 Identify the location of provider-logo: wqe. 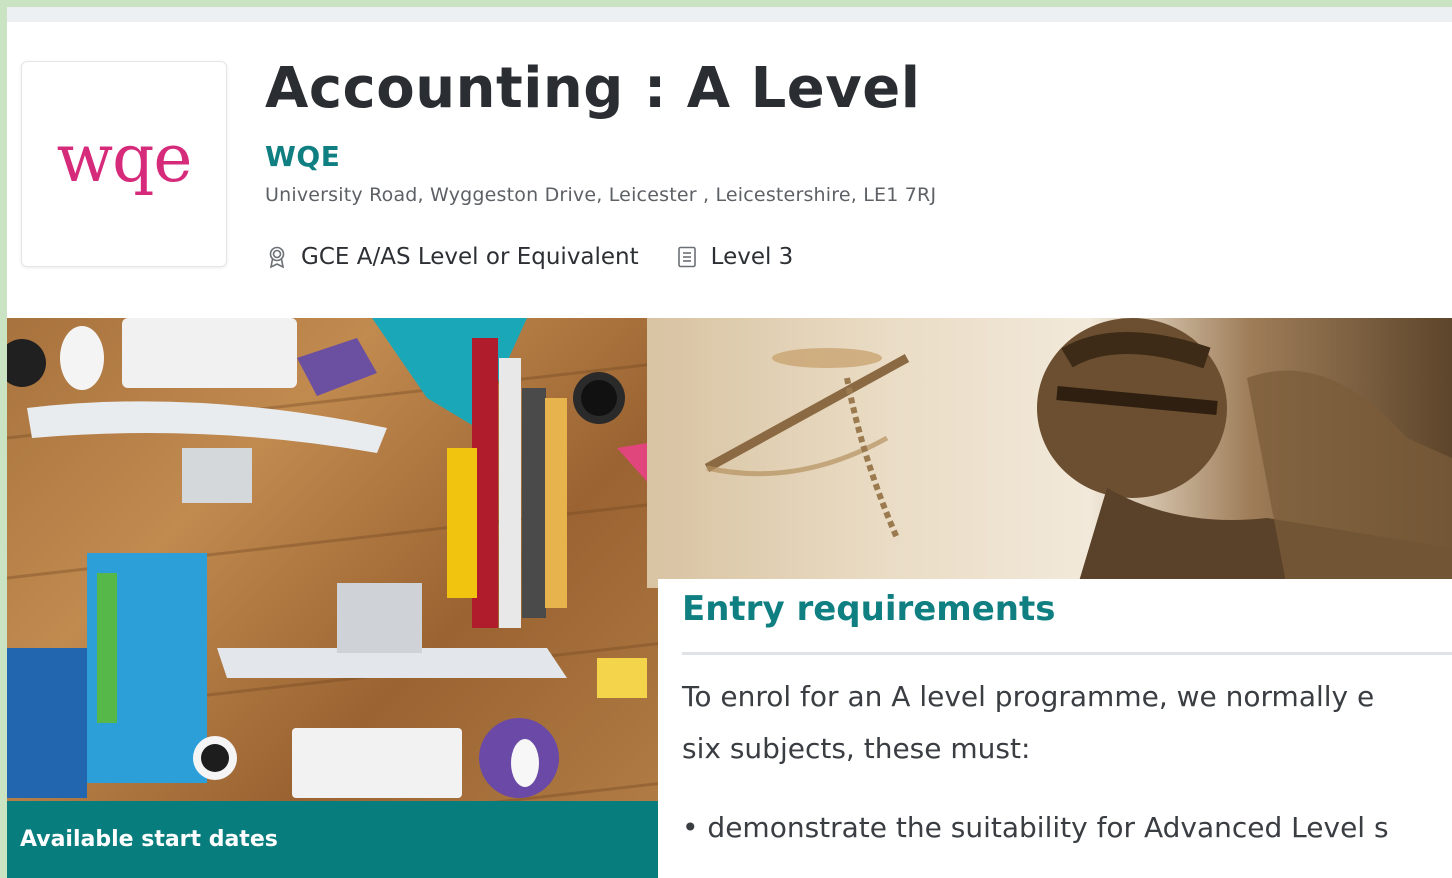
(124, 164).